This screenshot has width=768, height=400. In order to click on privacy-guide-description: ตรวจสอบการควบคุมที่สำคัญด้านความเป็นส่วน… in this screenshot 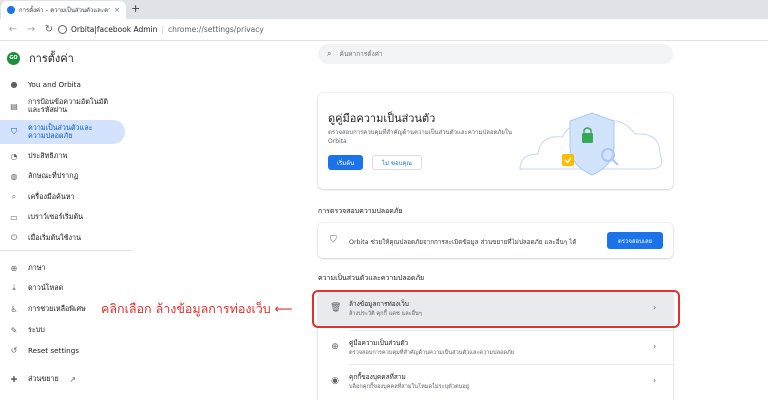, I will do `click(420, 137)`.